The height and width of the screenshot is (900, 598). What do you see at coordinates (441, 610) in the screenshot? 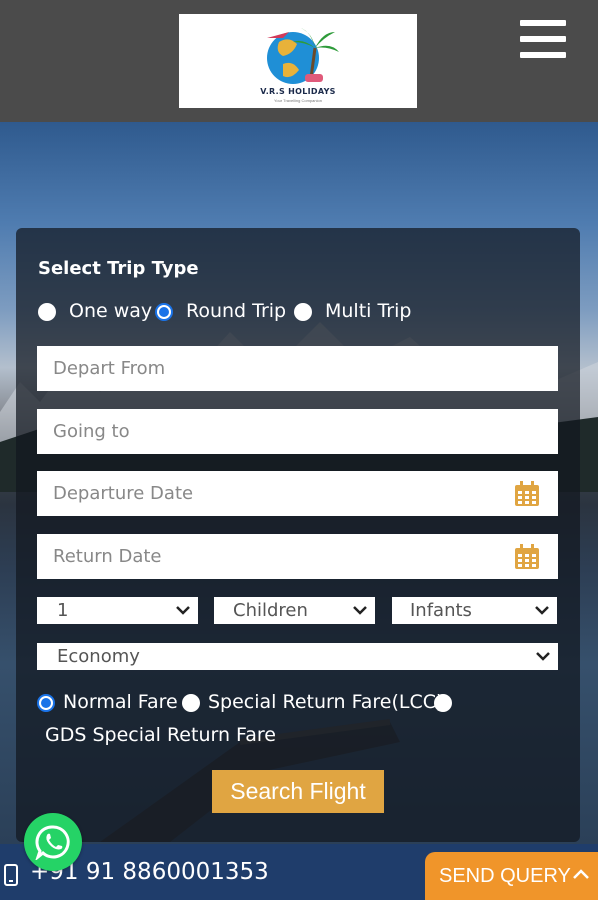
I see `infants-value: Infants` at bounding box center [441, 610].